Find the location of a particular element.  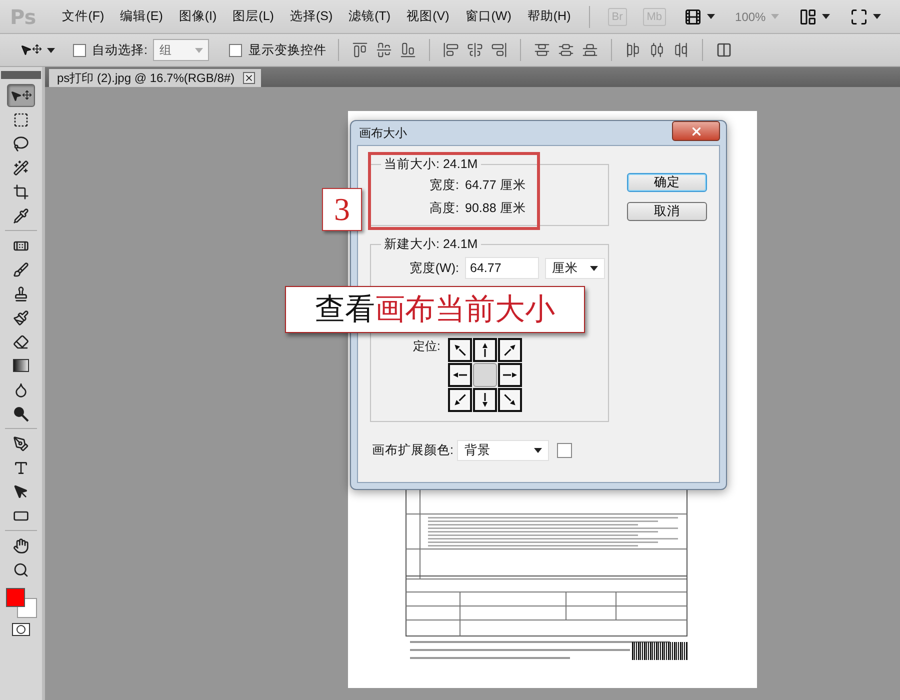

menu-item: 图像(I) is located at coordinates (197, 16).